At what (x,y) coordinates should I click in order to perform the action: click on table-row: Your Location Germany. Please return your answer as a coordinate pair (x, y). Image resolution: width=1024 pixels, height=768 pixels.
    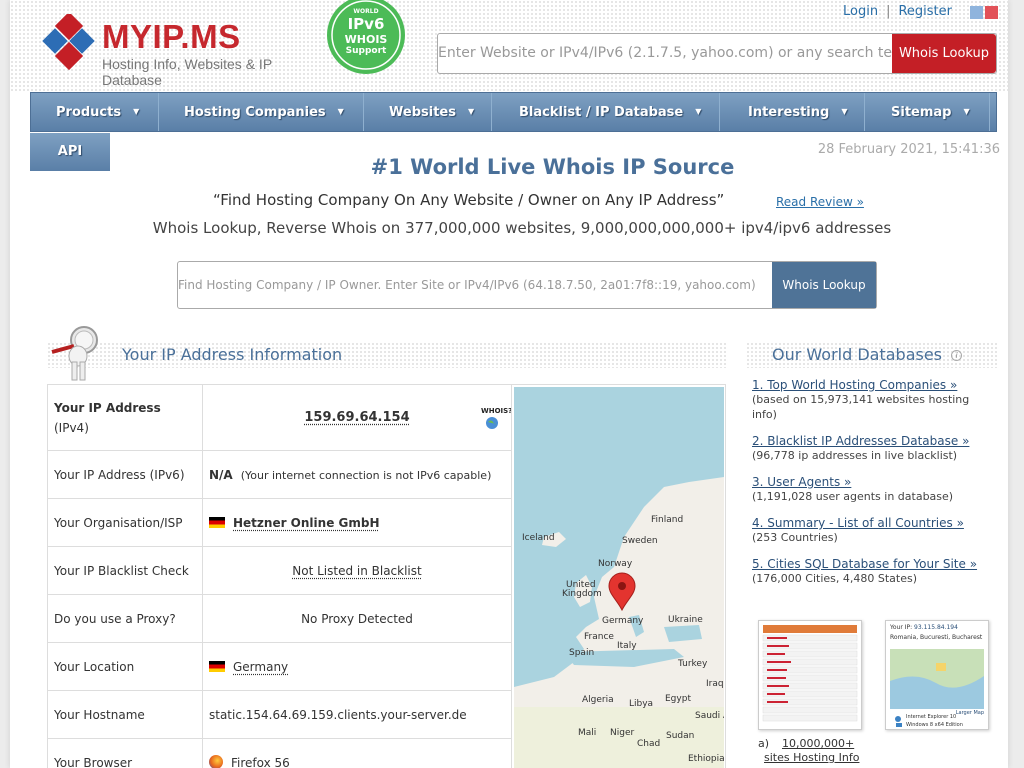
    Looking at the image, I should click on (279, 666).